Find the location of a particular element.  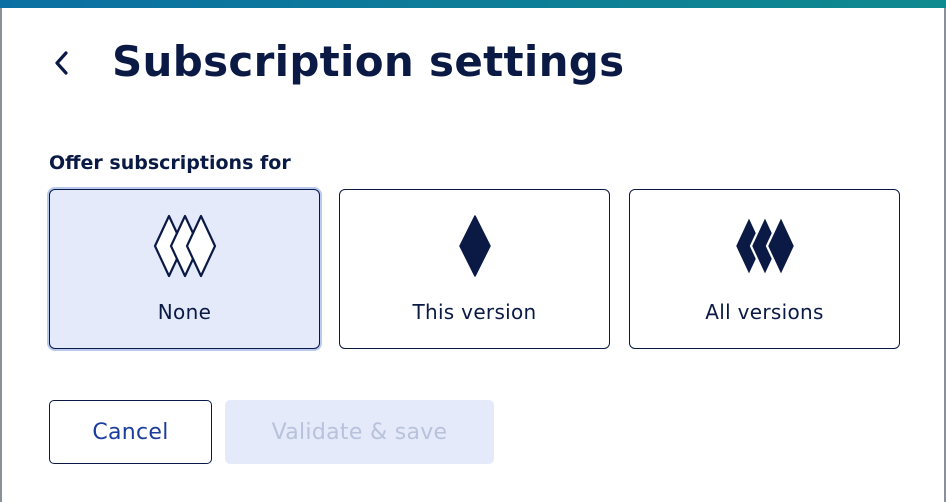

top-accent-bar is located at coordinates (473, 4).